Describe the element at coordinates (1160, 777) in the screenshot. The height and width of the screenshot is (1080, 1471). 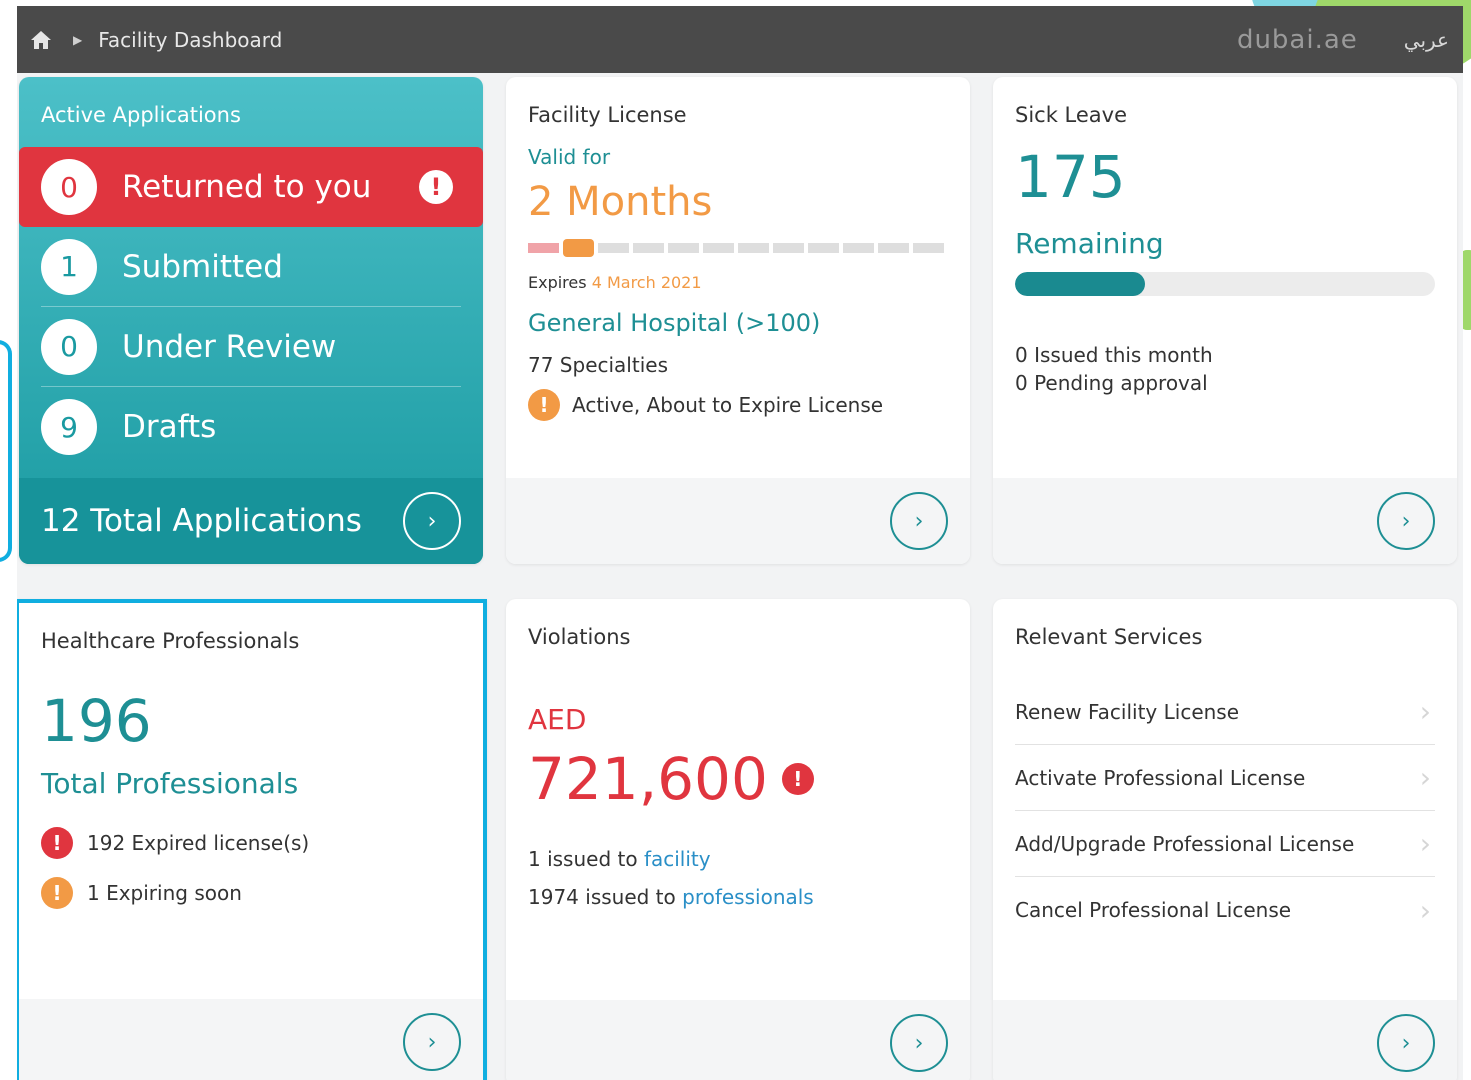
I see `service-label: Activate Professional License` at that location.